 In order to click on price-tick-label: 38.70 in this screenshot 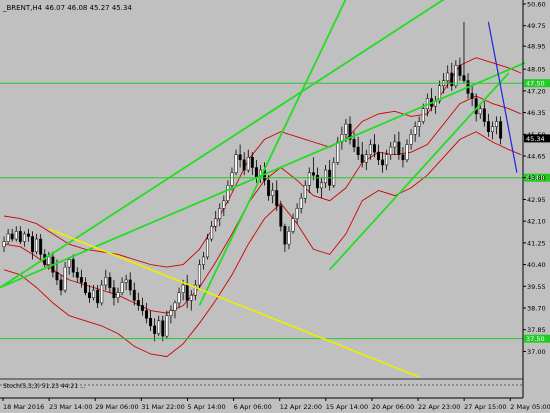, I will do `click(536, 309)`.